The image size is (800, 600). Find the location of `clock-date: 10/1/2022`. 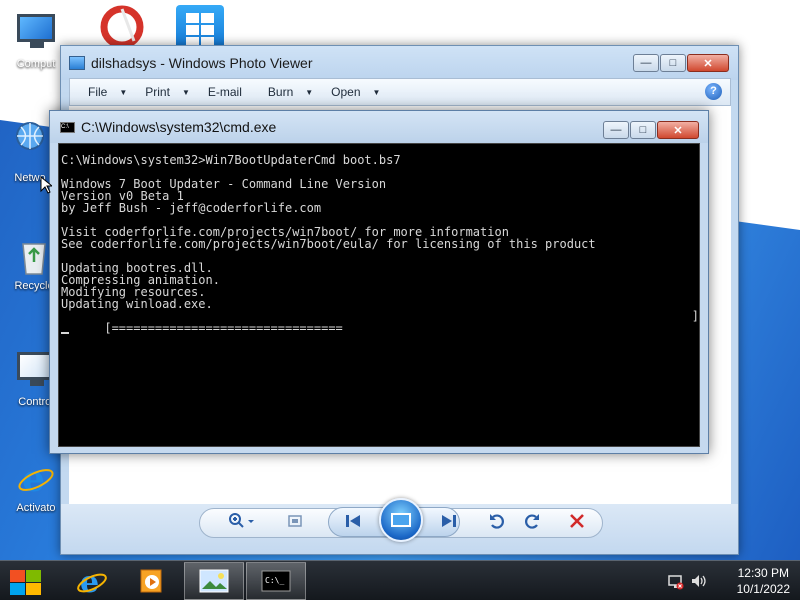

clock-date: 10/1/2022 is located at coordinates (763, 589).